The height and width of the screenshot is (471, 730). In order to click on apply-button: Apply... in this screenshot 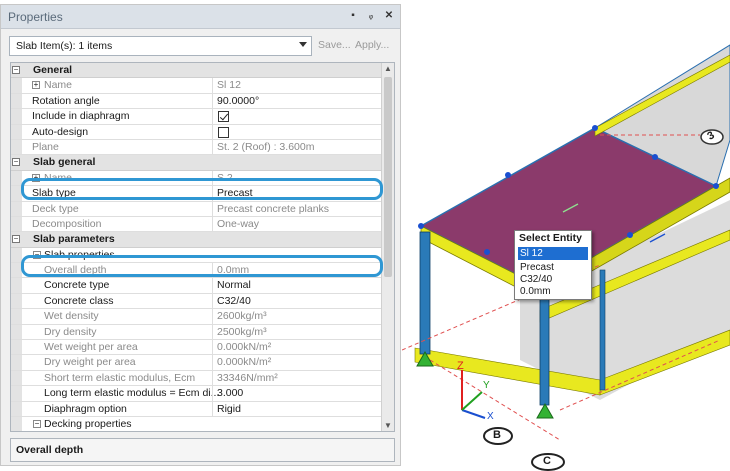, I will do `click(372, 45)`.